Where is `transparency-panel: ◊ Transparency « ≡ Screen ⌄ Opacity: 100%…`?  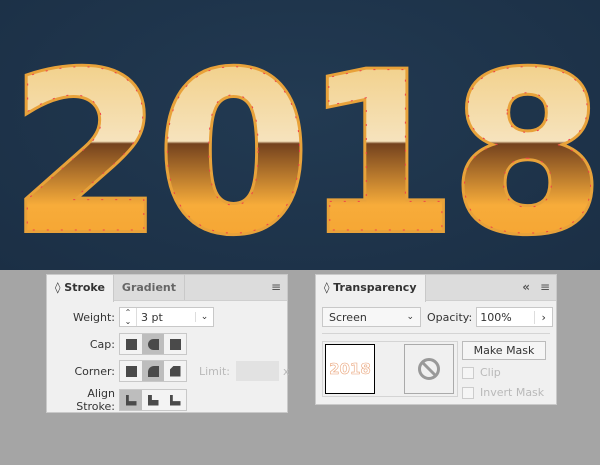
transparency-panel: ◊ Transparency « ≡ Screen ⌄ Opacity: 100%… is located at coordinates (436, 339).